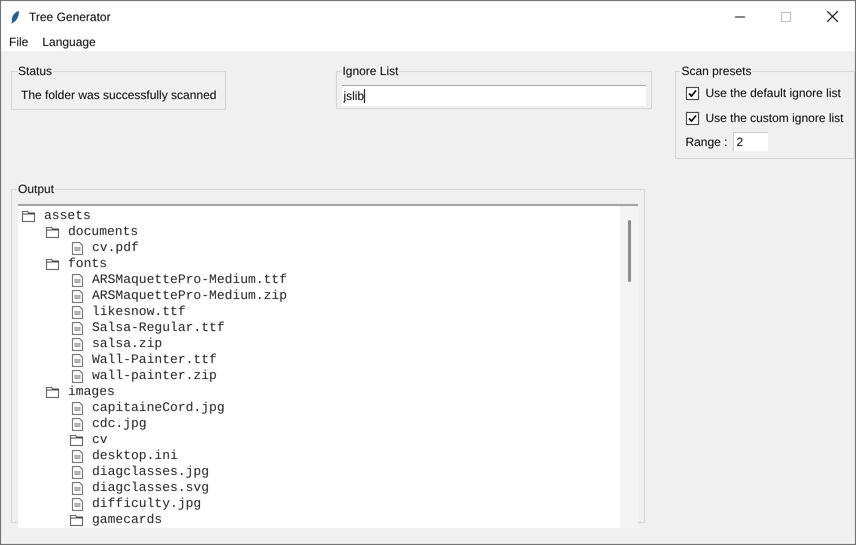 The height and width of the screenshot is (545, 856). What do you see at coordinates (36, 189) in the screenshot?
I see `group-title: Output` at bounding box center [36, 189].